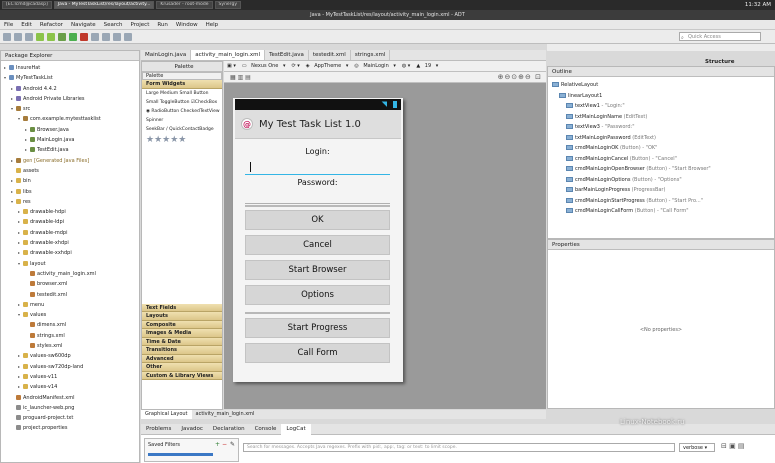 Image resolution: width=775 pixels, height=463 pixels. What do you see at coordinates (520, 77) in the screenshot?
I see `zoom-controls: ⊕⊖⊙⊕⊖ ⊡` at bounding box center [520, 77].